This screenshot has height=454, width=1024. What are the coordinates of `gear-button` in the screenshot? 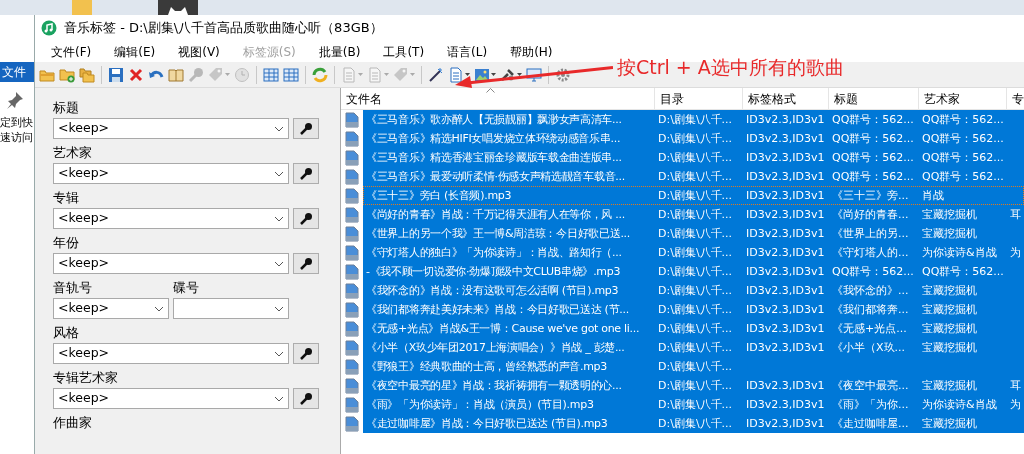 It's located at (563, 74).